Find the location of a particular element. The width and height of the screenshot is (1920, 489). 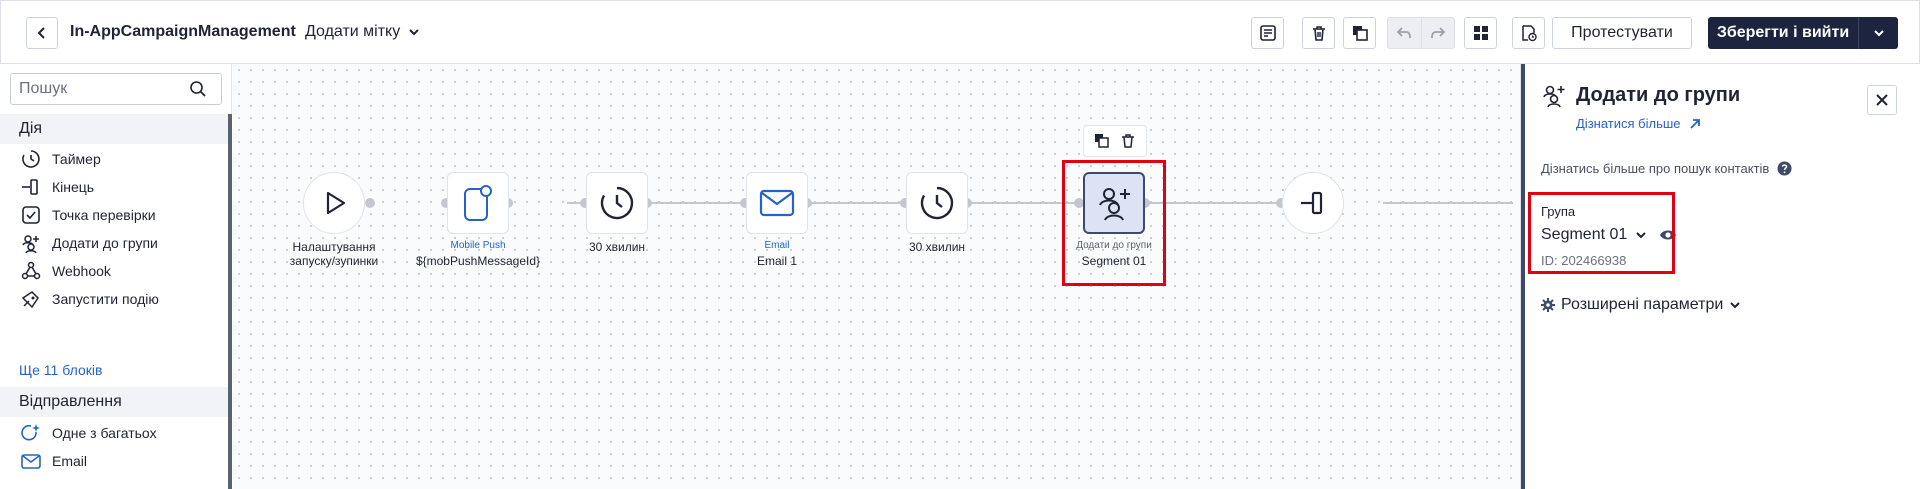

workflow-node-start is located at coordinates (334, 203).